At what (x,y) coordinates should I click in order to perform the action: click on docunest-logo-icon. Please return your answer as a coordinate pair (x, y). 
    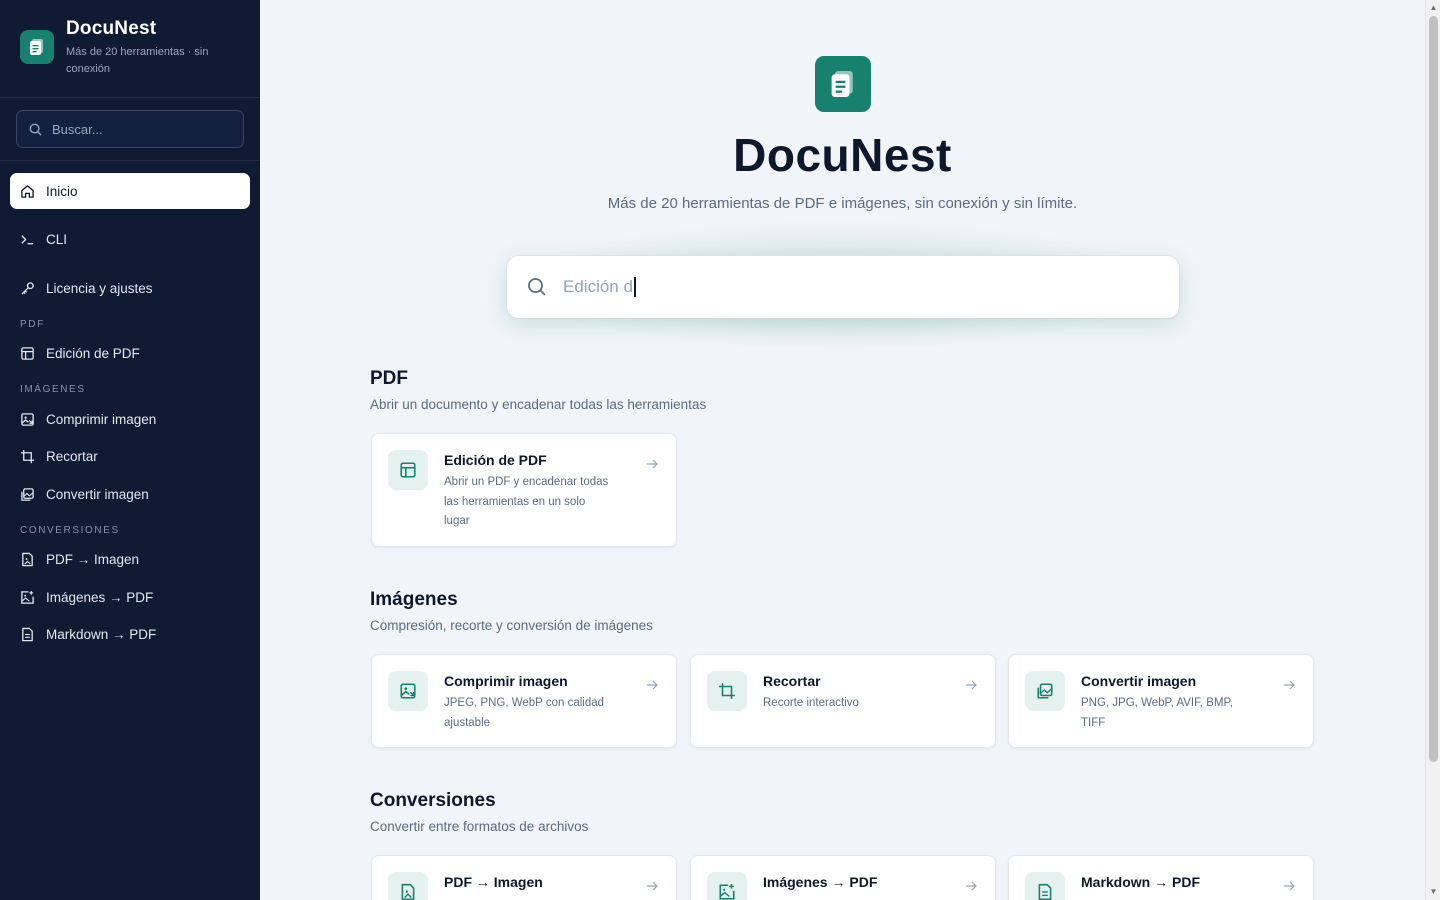
    Looking at the image, I should click on (37, 47).